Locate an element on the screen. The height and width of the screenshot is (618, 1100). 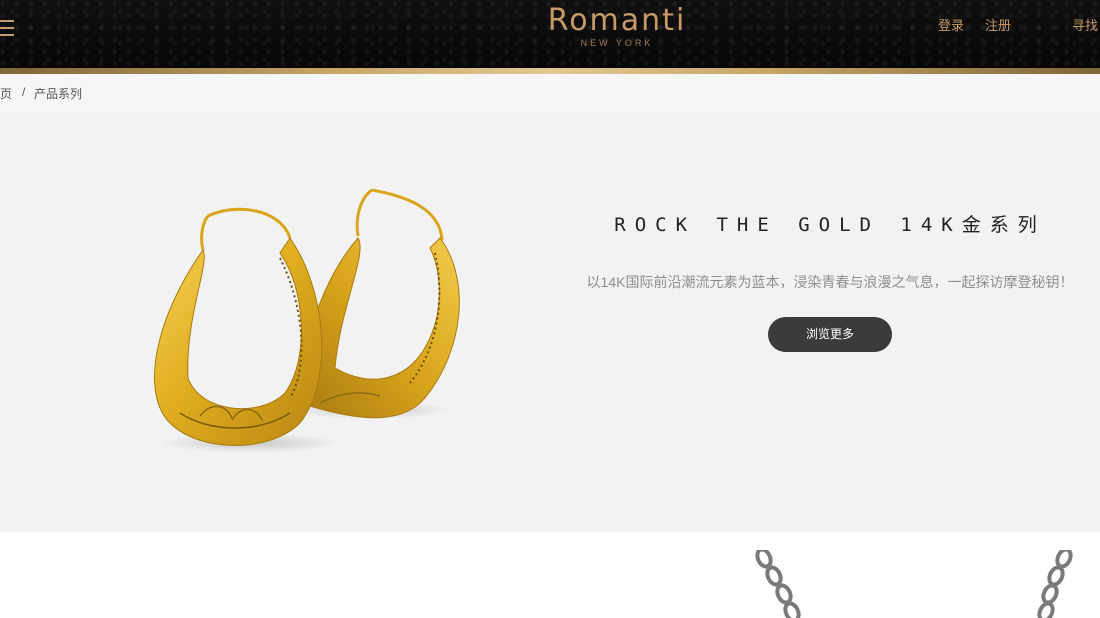
breadcrumb-home: 首页 is located at coordinates (6, 93).